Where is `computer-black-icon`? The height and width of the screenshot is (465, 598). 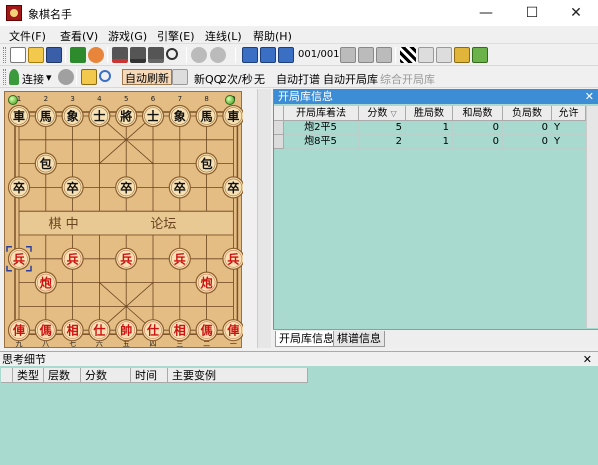 computer-black-icon is located at coordinates (138, 55).